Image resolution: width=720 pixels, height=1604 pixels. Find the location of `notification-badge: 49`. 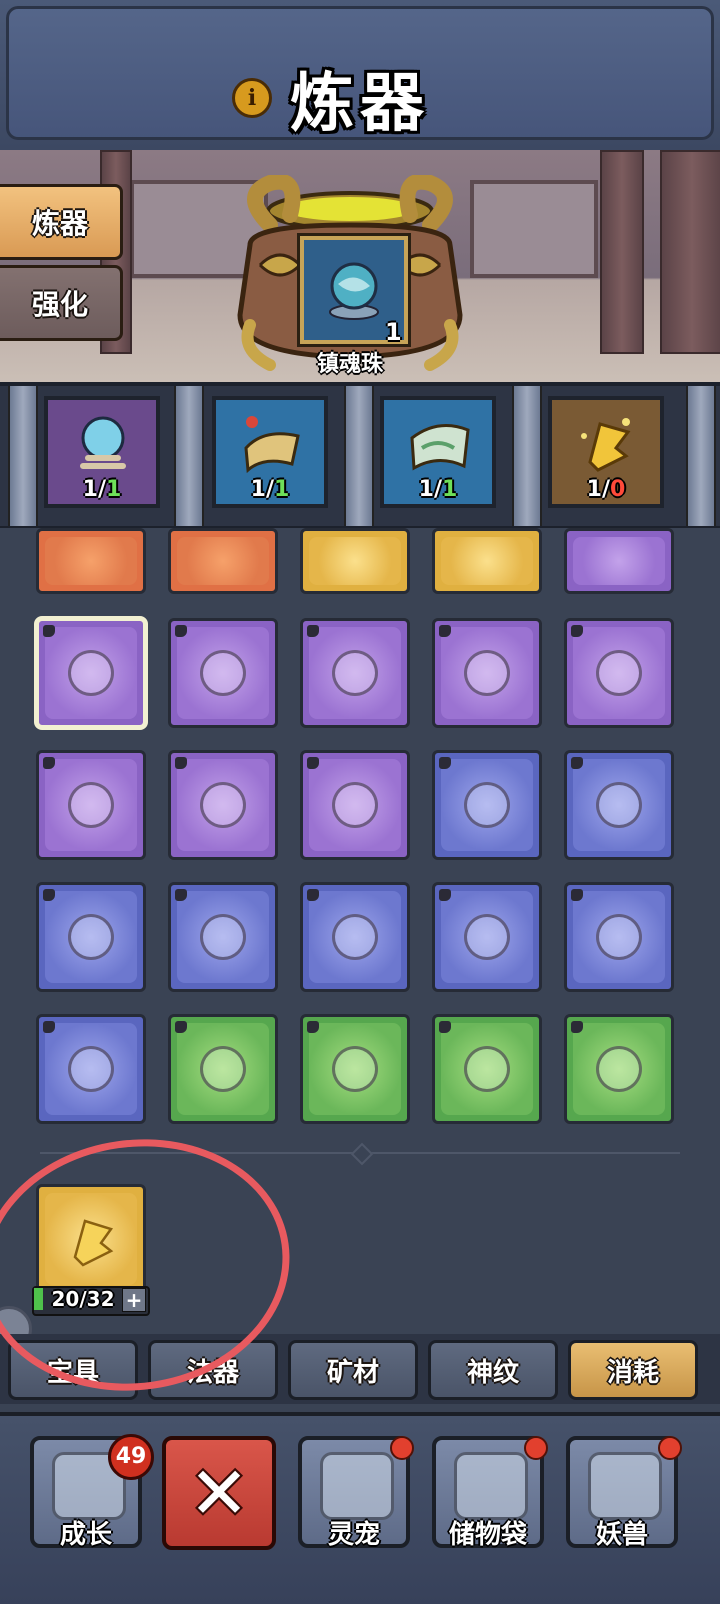

notification-badge: 49 is located at coordinates (131, 1457).